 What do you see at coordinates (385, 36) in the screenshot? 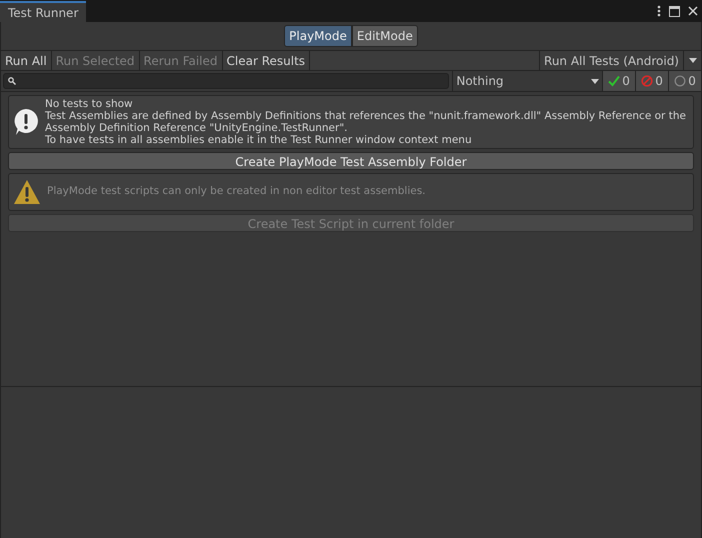
I see `mode-tab: EditMode` at bounding box center [385, 36].